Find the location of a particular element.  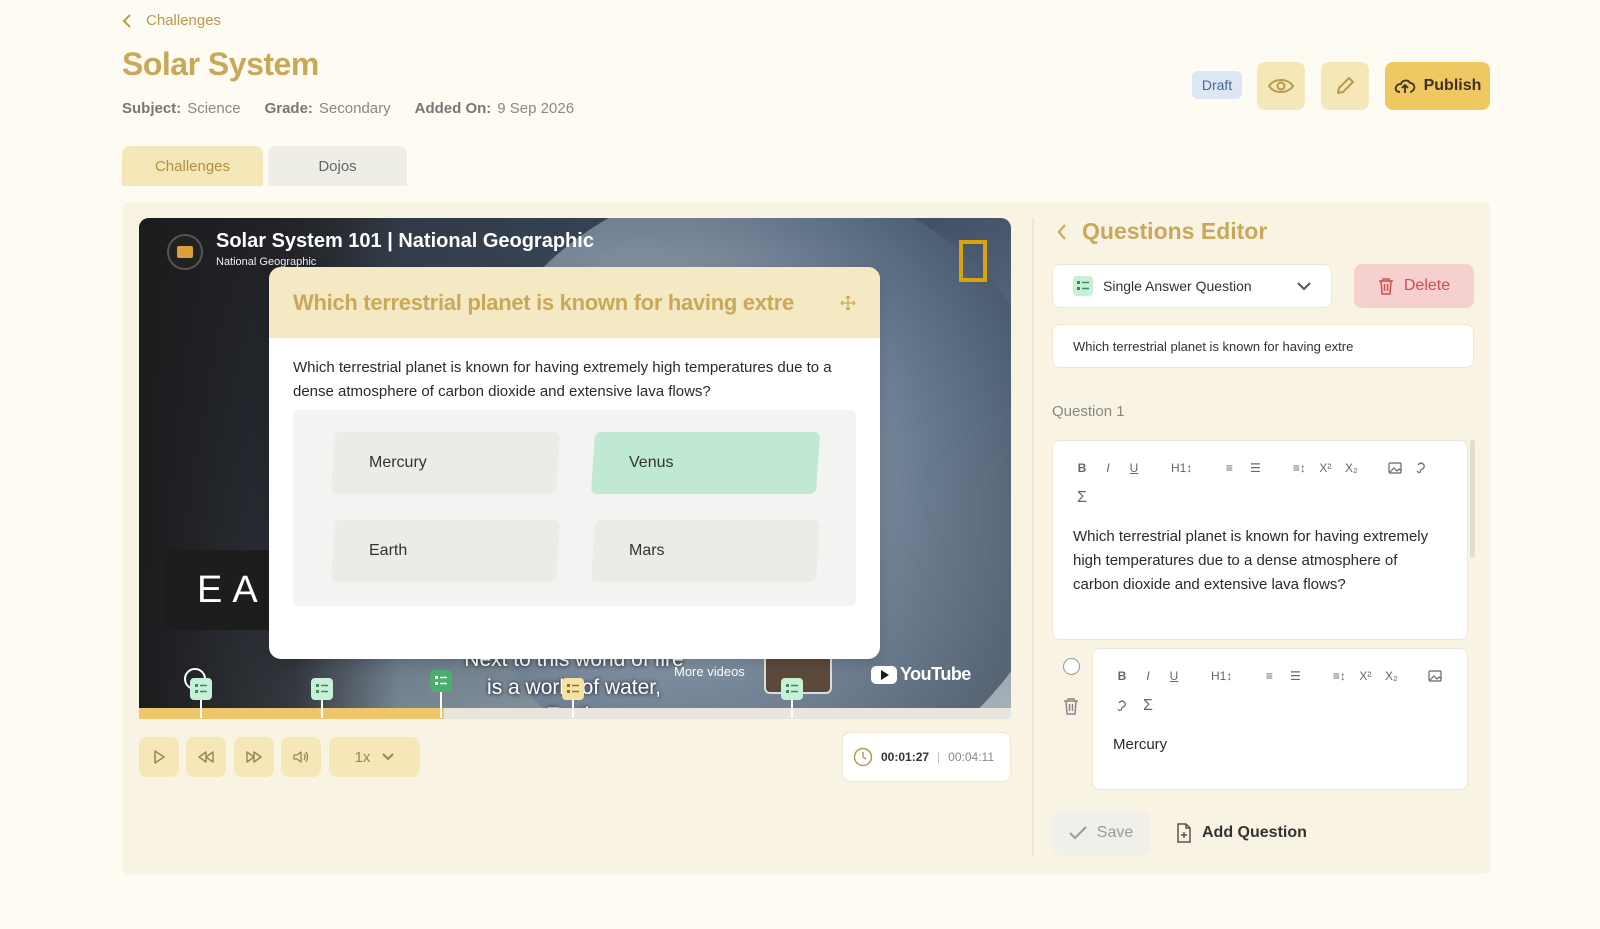

question-marker-active is located at coordinates (441, 694).